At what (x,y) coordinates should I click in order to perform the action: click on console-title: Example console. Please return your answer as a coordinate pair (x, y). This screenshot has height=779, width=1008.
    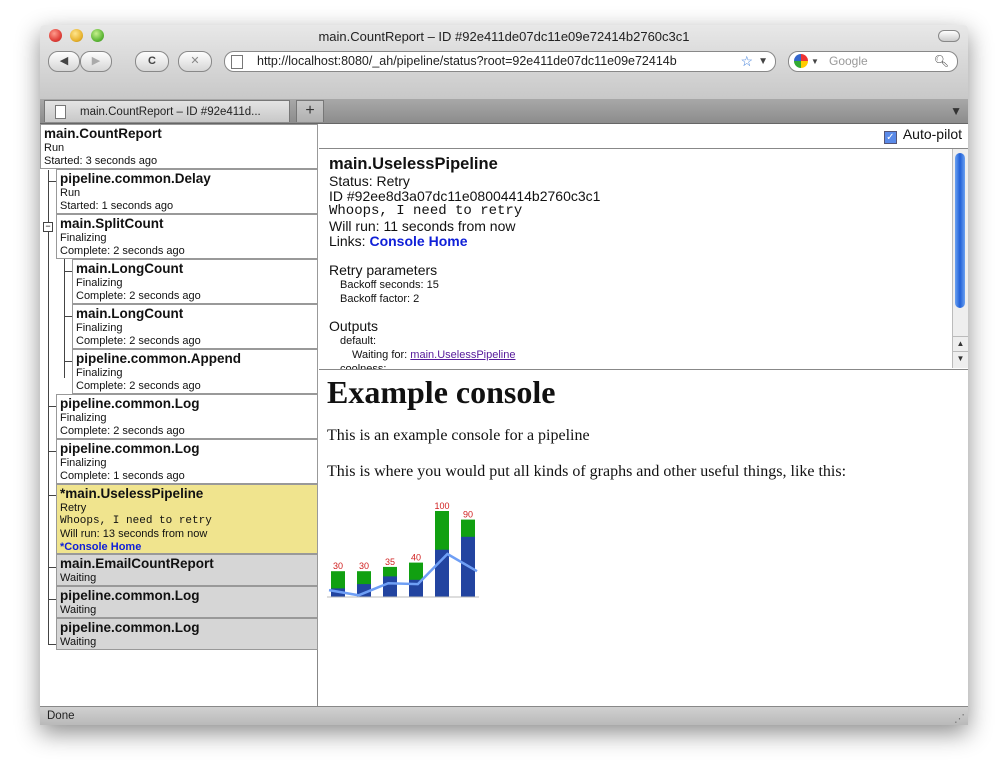
    Looking at the image, I should click on (441, 392).